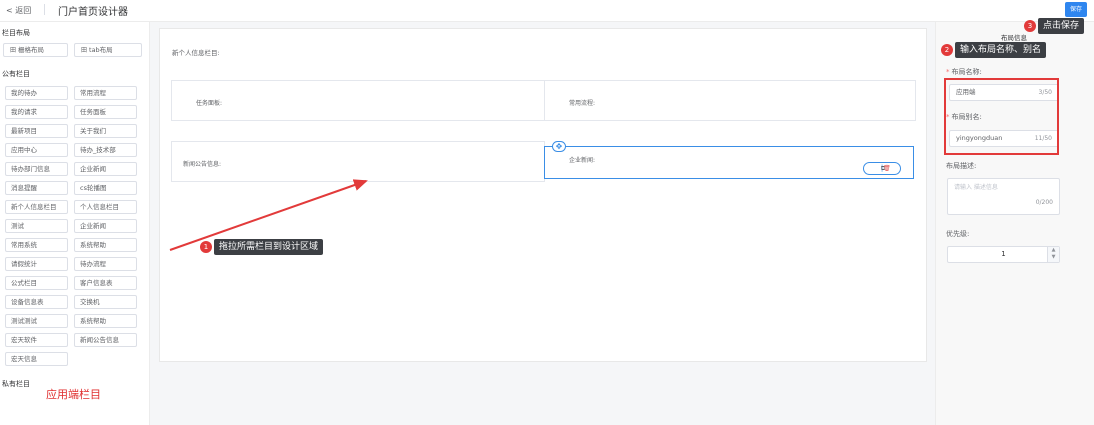 This screenshot has height=425, width=1094. What do you see at coordinates (1030, 26) in the screenshot?
I see `callout-badge-3: 3` at bounding box center [1030, 26].